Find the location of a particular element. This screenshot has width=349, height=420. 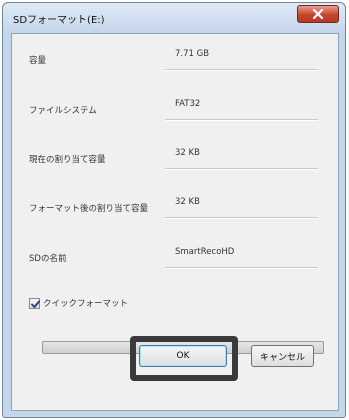

after-format-allocation-value: 32 KB is located at coordinates (187, 202).